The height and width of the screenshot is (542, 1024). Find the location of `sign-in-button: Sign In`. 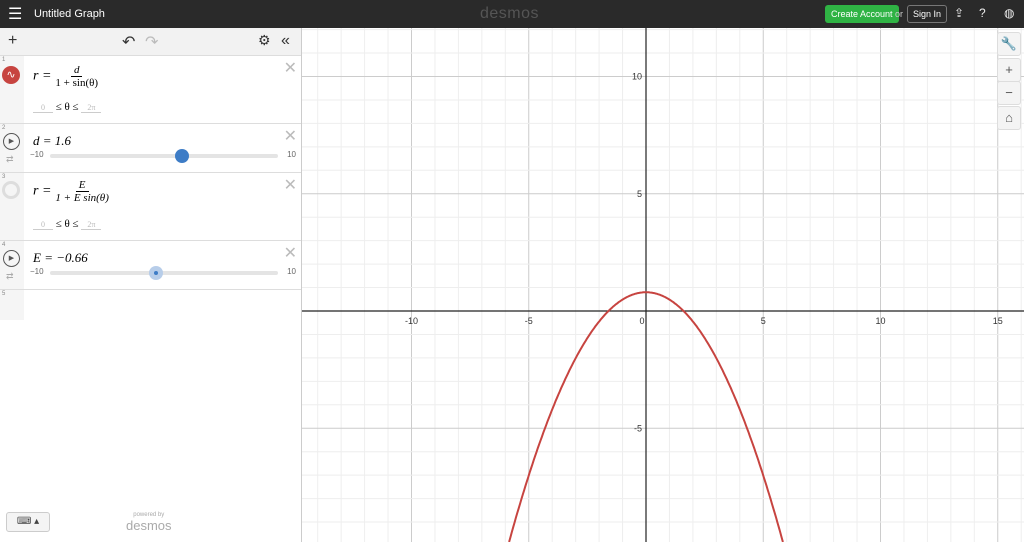

sign-in-button: Sign In is located at coordinates (927, 14).